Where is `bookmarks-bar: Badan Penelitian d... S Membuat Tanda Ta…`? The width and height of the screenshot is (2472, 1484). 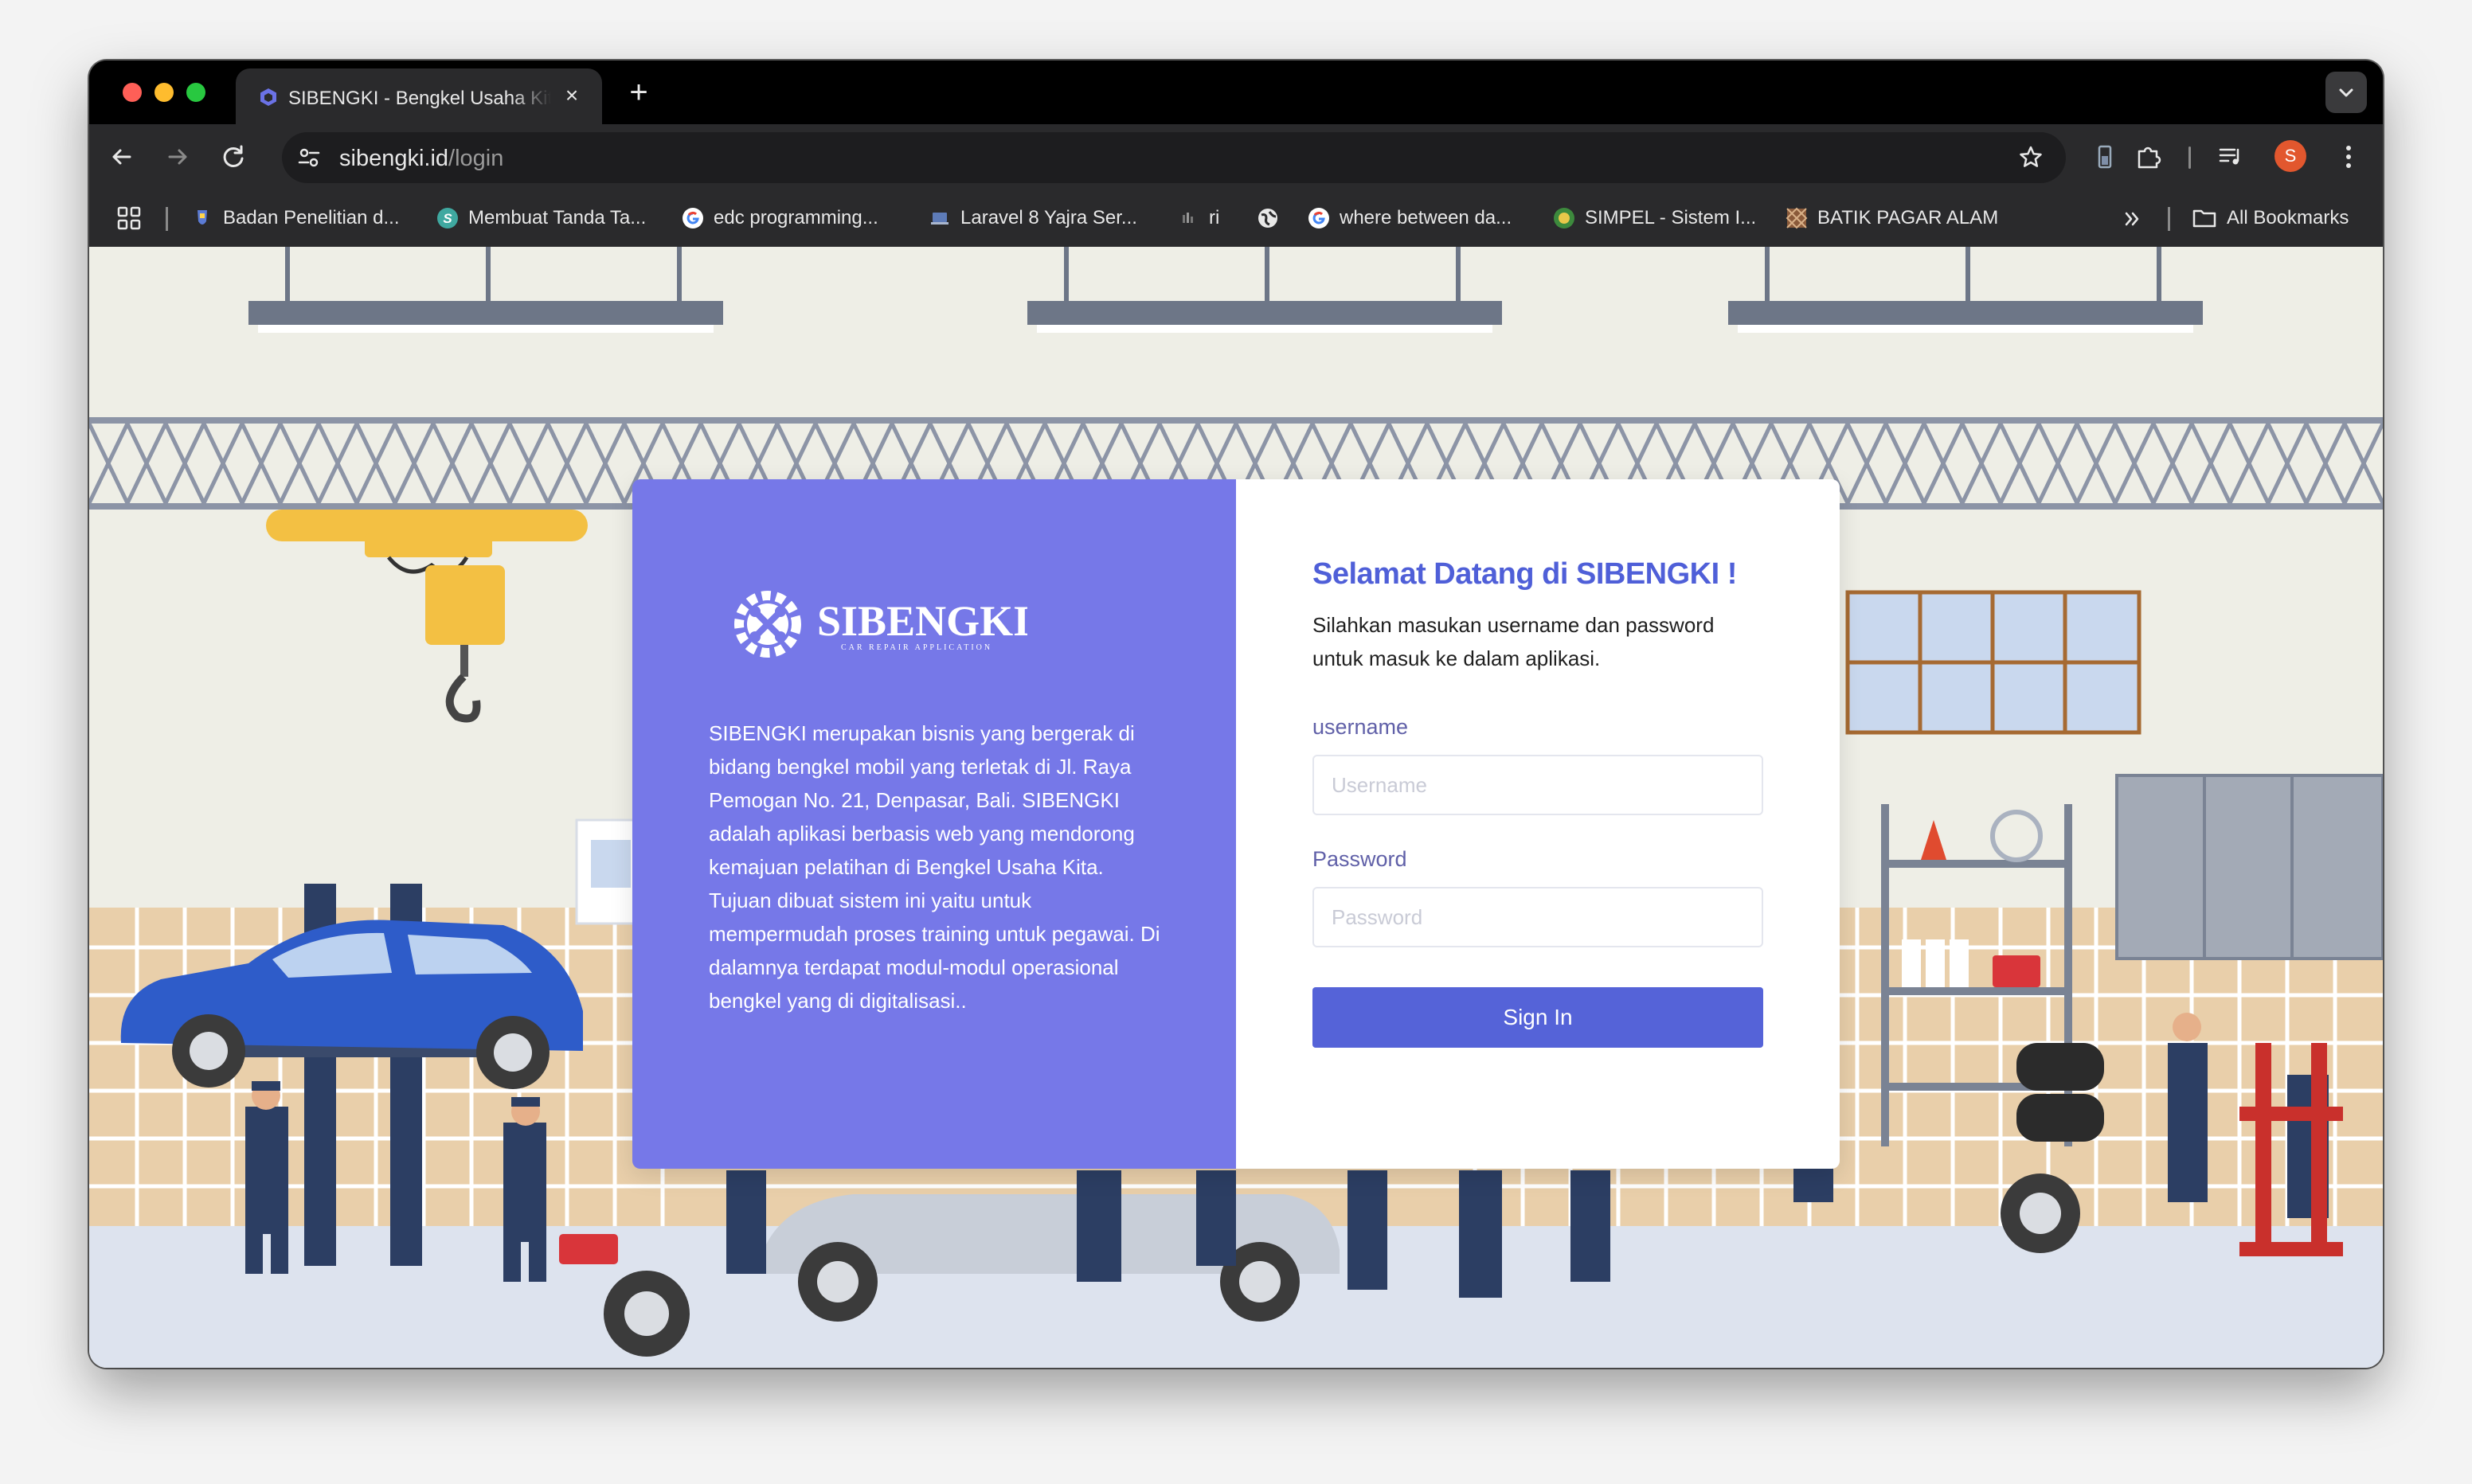 bookmarks-bar: Badan Penelitian d... S Membuat Tanda Ta… is located at coordinates (1236, 218).